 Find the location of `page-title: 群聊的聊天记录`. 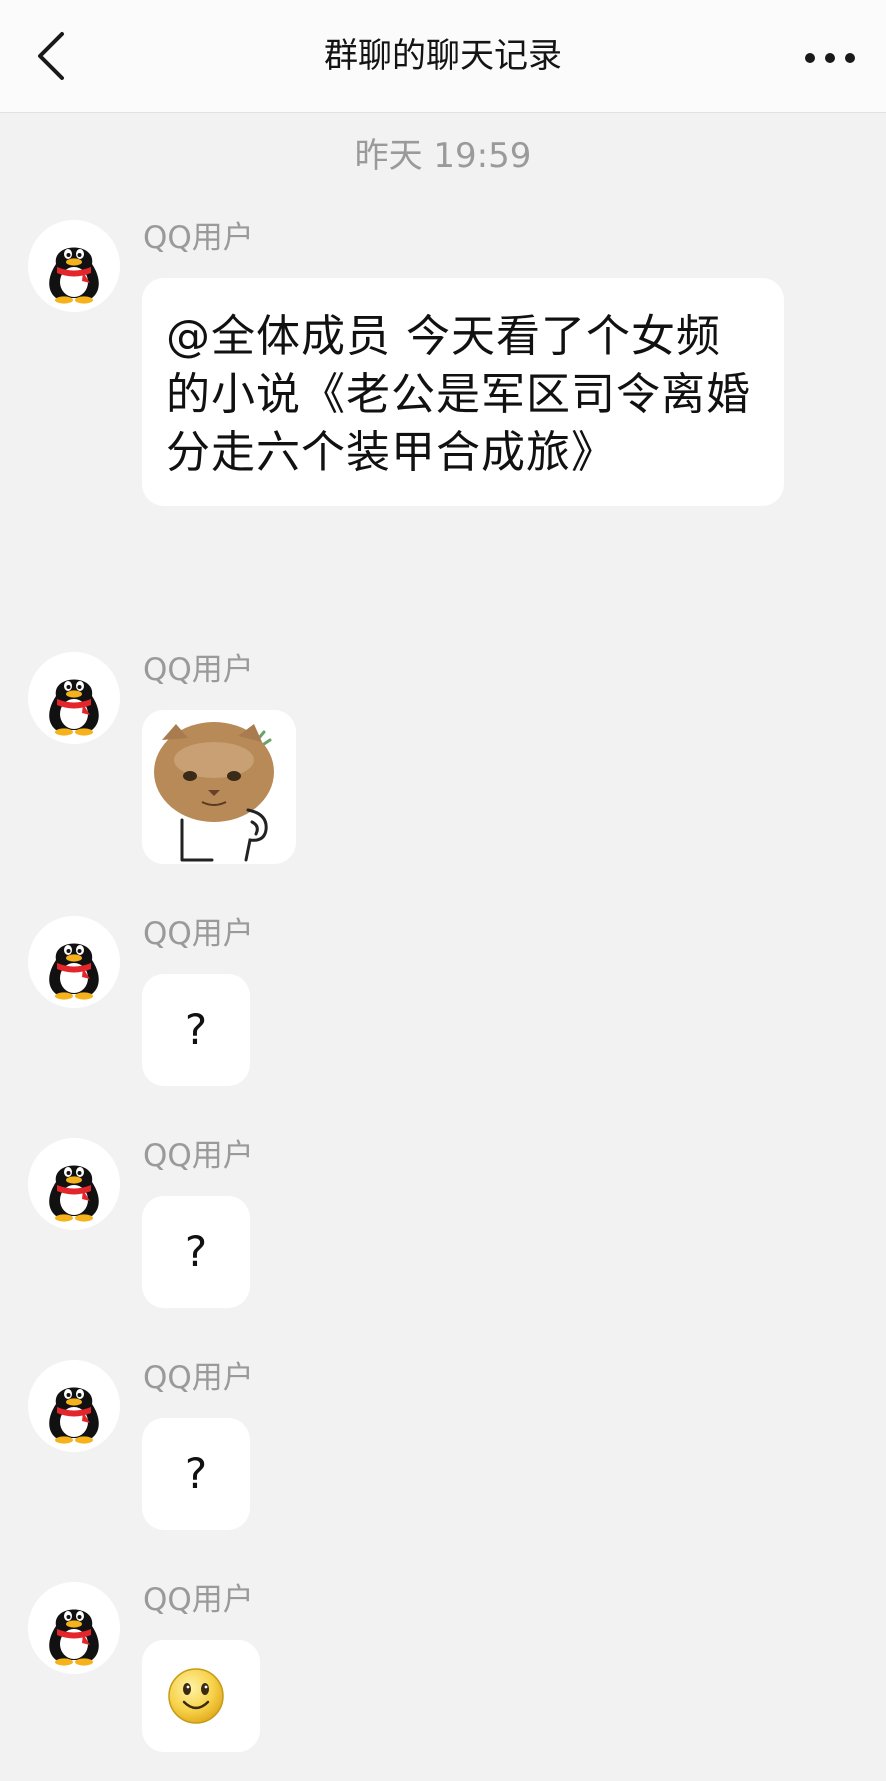

page-title: 群聊的聊天记录 is located at coordinates (443, 56).